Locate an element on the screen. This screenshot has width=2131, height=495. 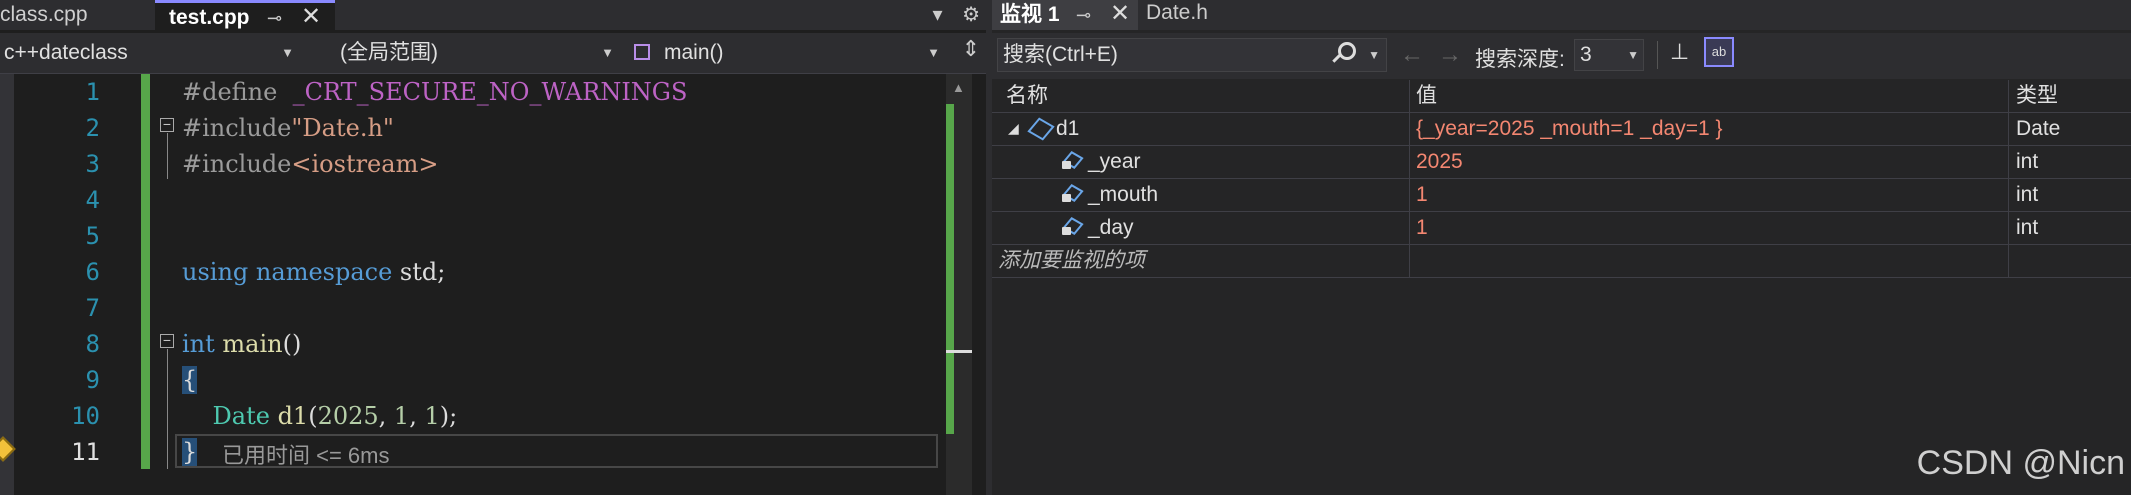
watch-name-cell: _mouth is located at coordinates (1110, 194).